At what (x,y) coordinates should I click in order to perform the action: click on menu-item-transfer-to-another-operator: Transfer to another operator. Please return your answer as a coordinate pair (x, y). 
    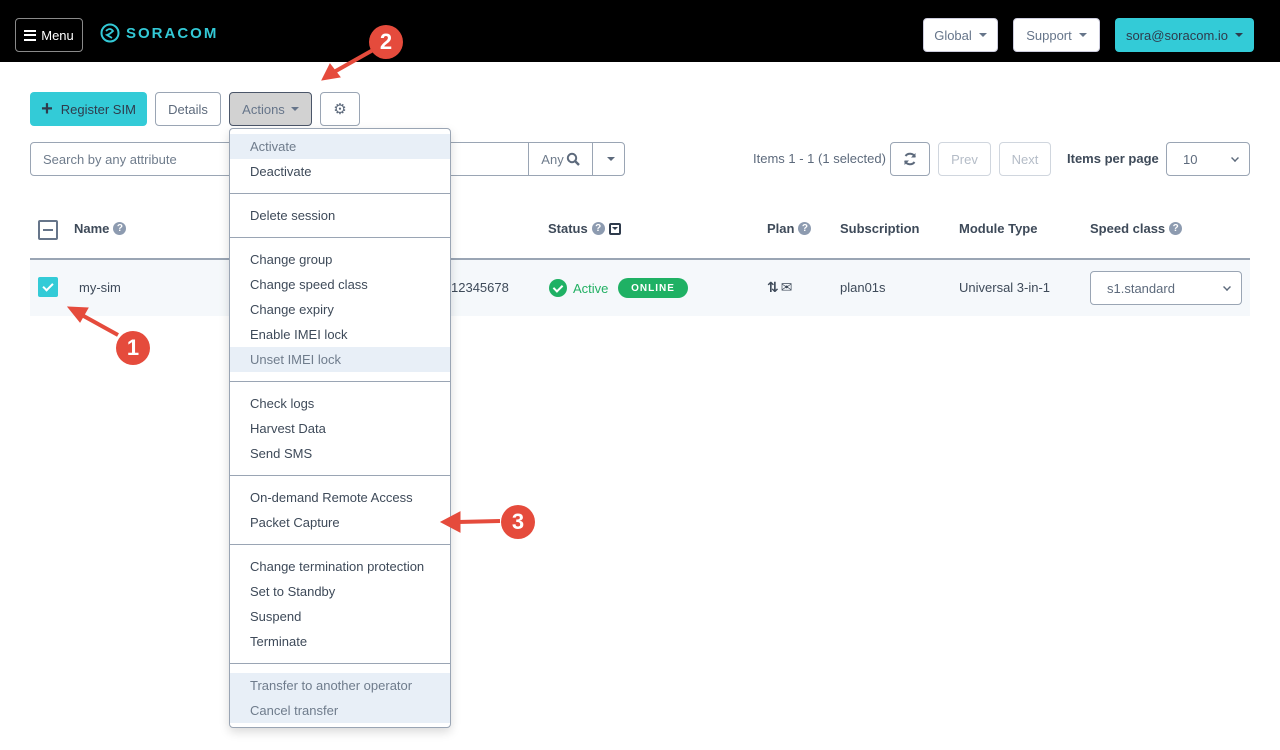
    Looking at the image, I should click on (340, 685).